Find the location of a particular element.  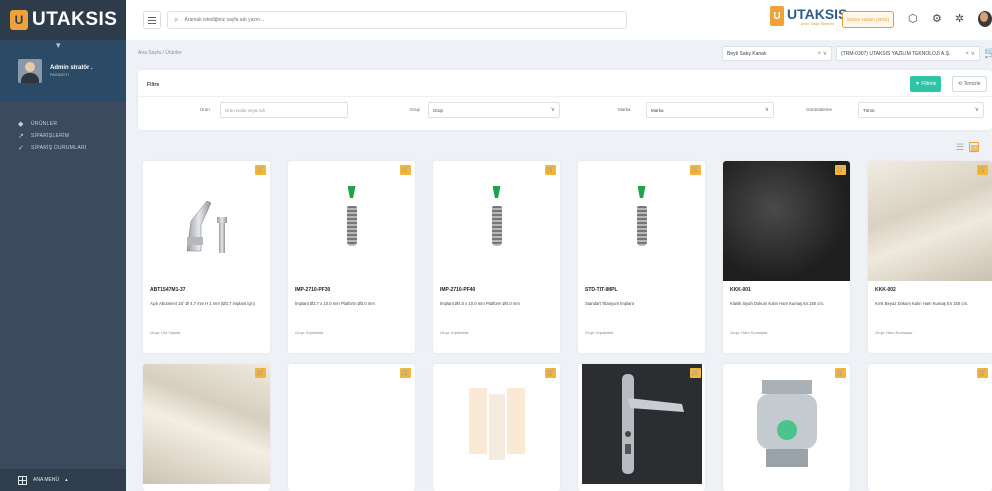

brand-filter-select: Marka ∨ is located at coordinates (710, 110).